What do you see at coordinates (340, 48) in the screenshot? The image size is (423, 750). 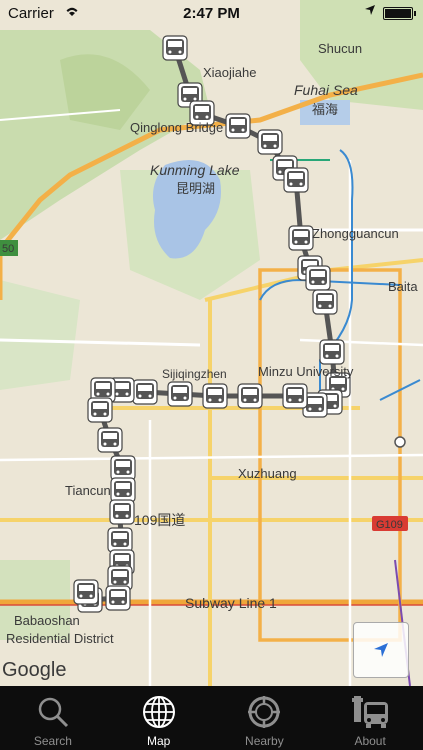 I see `label-shucun: Shucun` at bounding box center [340, 48].